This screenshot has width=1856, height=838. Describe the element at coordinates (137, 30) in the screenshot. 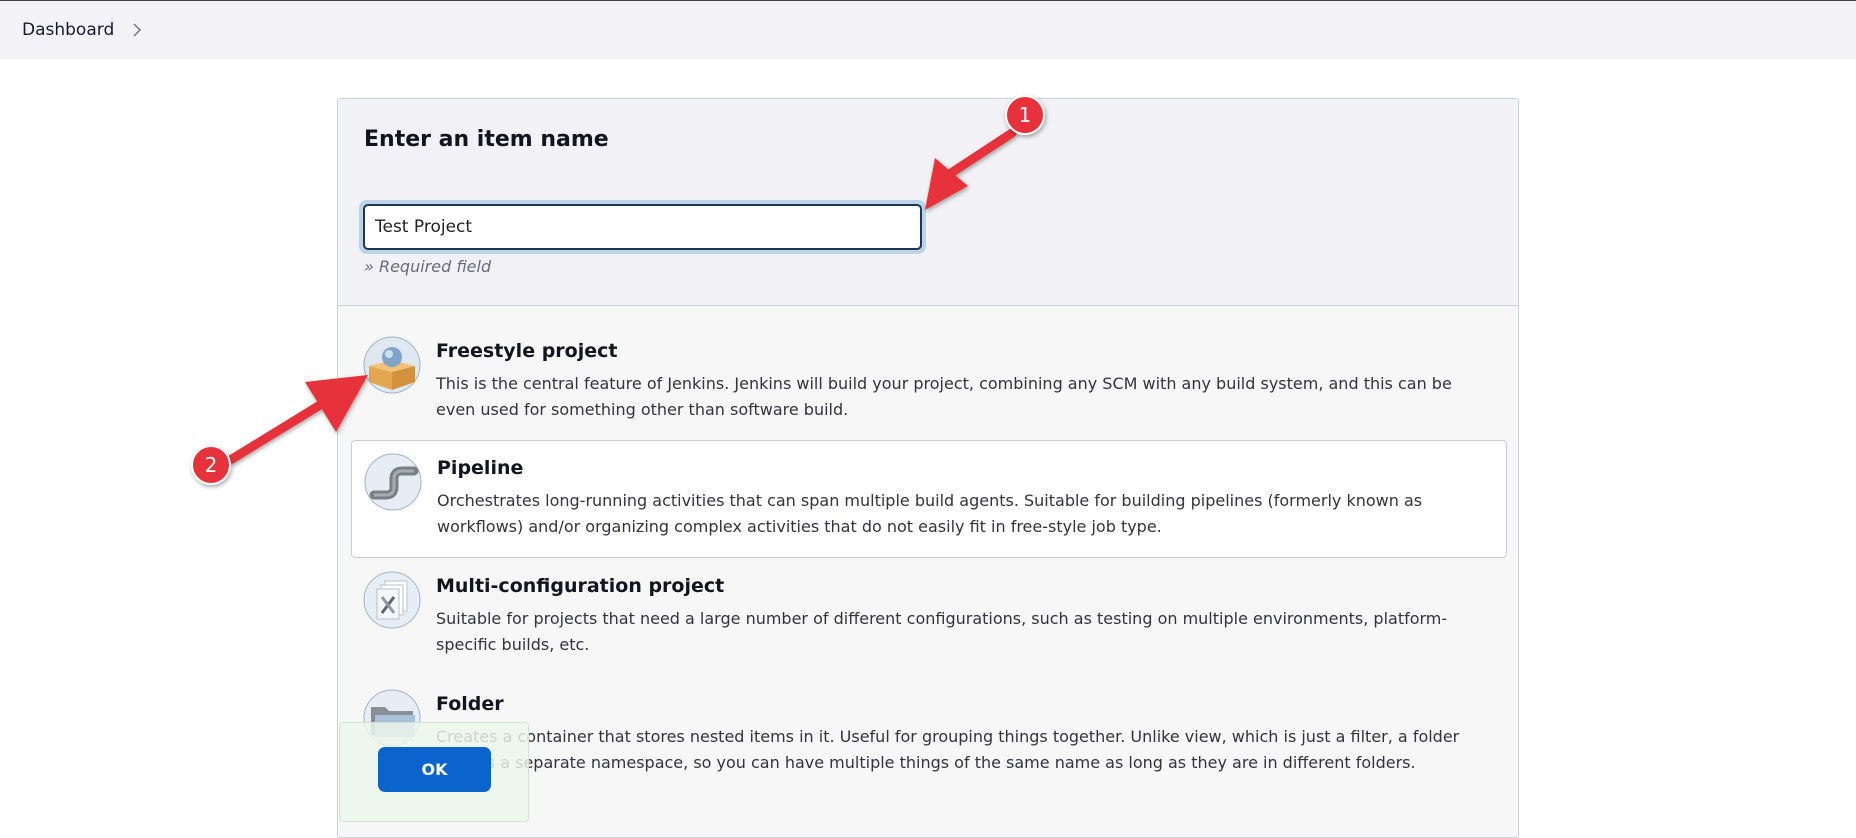

I see `chevron-right-icon` at that location.